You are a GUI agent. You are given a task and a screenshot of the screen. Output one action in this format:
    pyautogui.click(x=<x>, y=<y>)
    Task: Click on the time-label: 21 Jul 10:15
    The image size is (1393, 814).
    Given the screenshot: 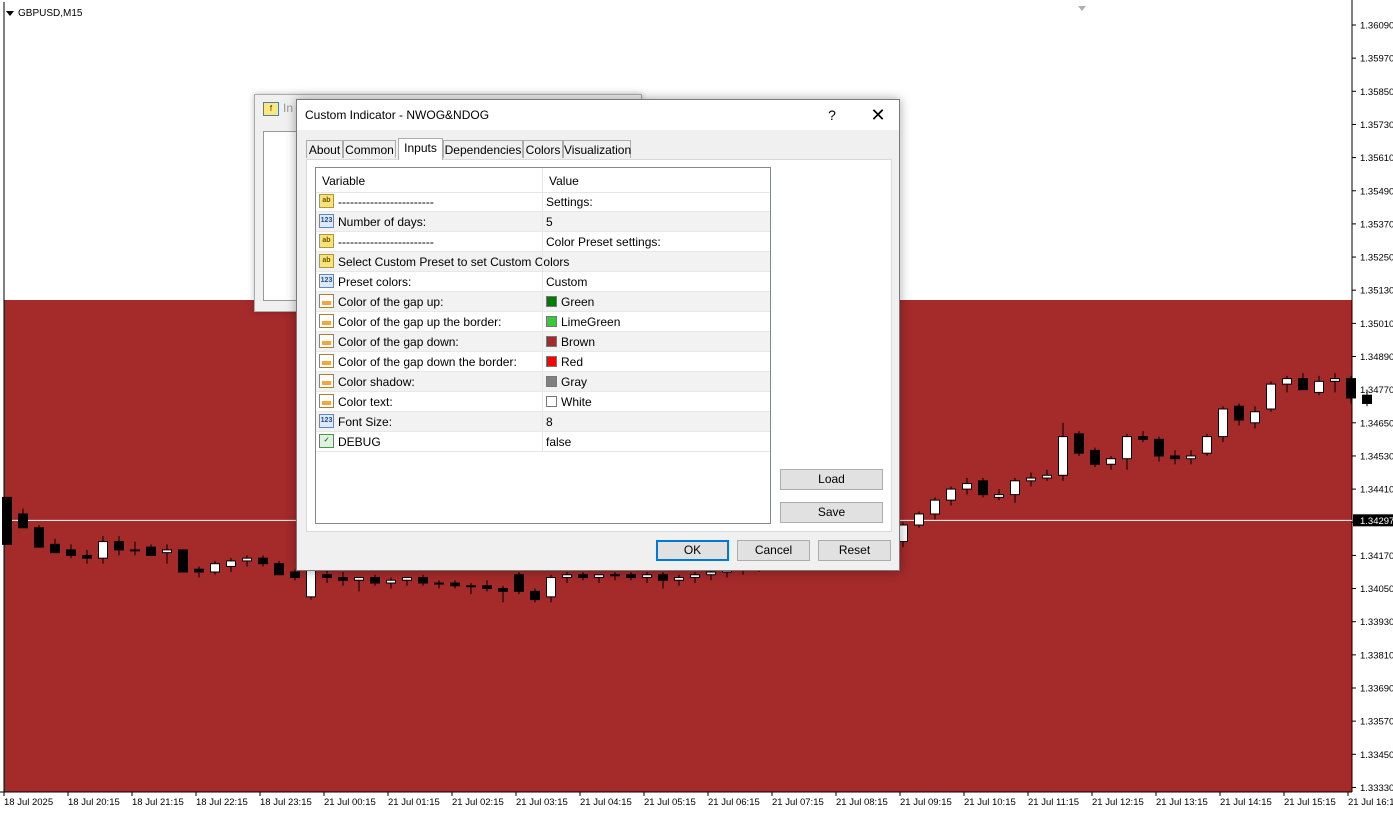 What is the action you would take?
    pyautogui.click(x=990, y=802)
    